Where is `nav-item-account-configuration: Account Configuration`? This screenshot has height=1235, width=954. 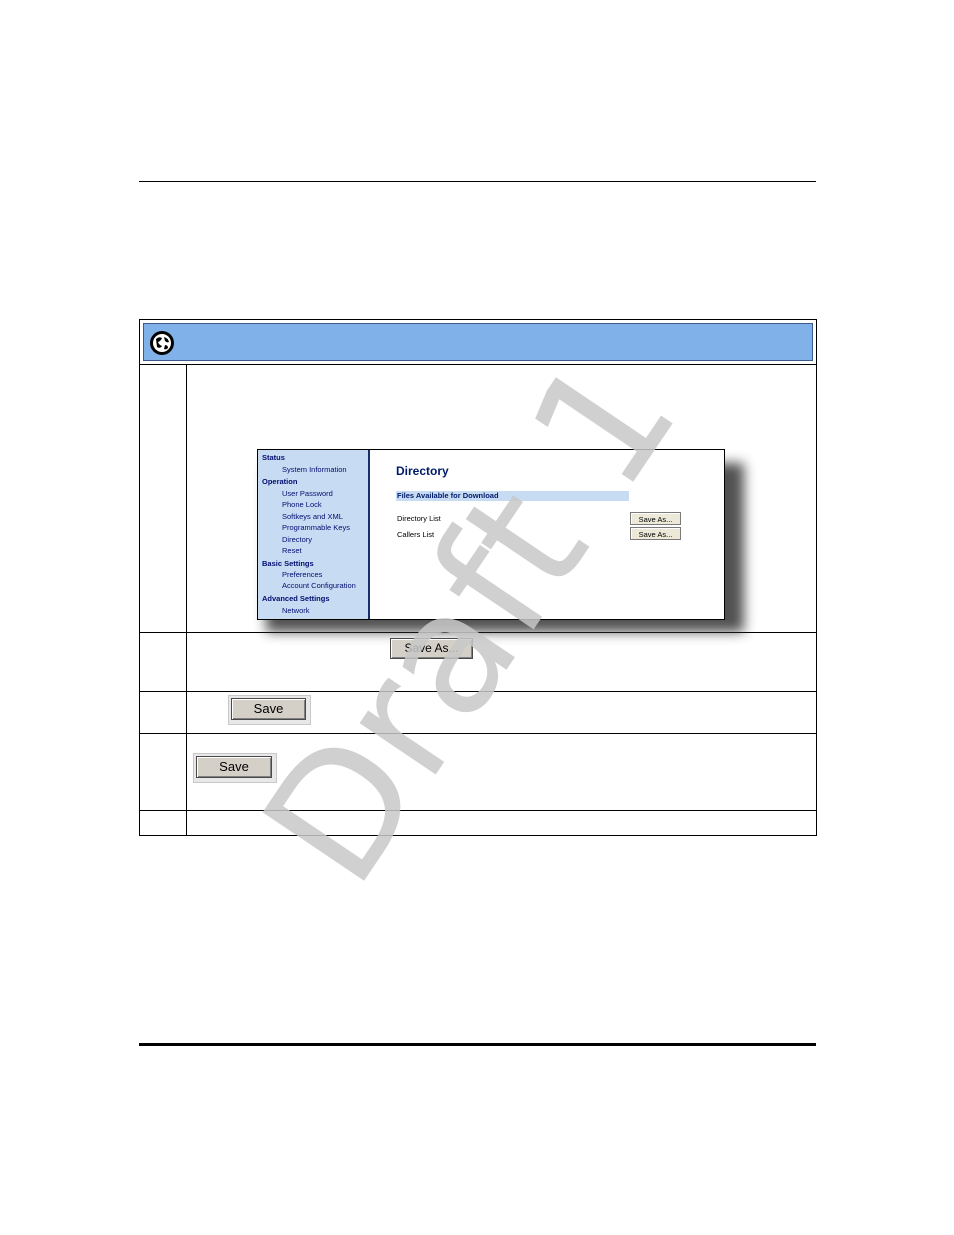
nav-item-account-configuration: Account Configuration is located at coordinates (319, 585).